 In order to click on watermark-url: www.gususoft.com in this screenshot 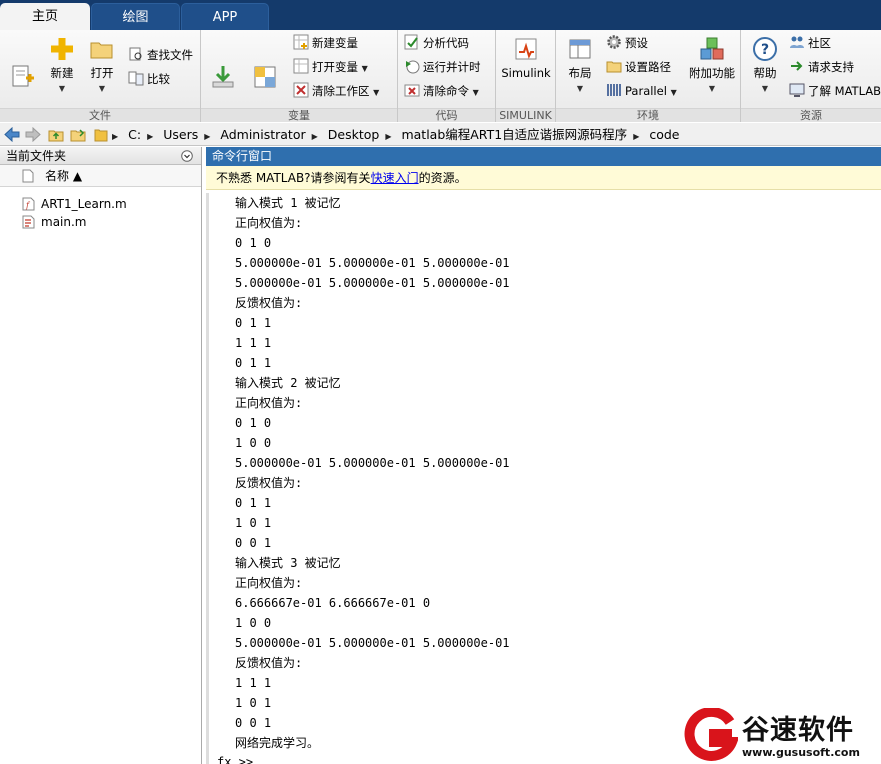, I will do `click(801, 752)`.